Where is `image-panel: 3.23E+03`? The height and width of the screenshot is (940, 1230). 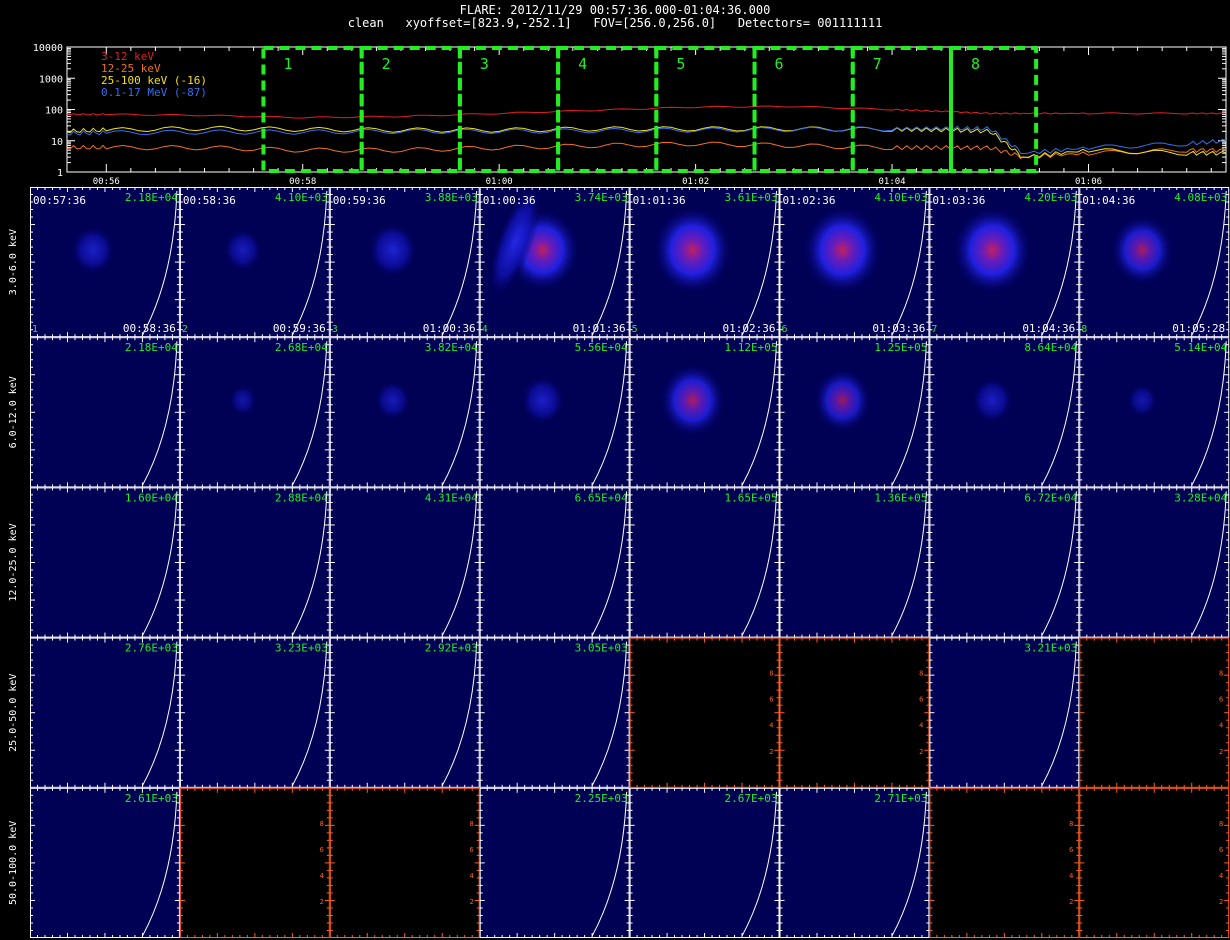
image-panel: 3.23E+03 is located at coordinates (254, 712).